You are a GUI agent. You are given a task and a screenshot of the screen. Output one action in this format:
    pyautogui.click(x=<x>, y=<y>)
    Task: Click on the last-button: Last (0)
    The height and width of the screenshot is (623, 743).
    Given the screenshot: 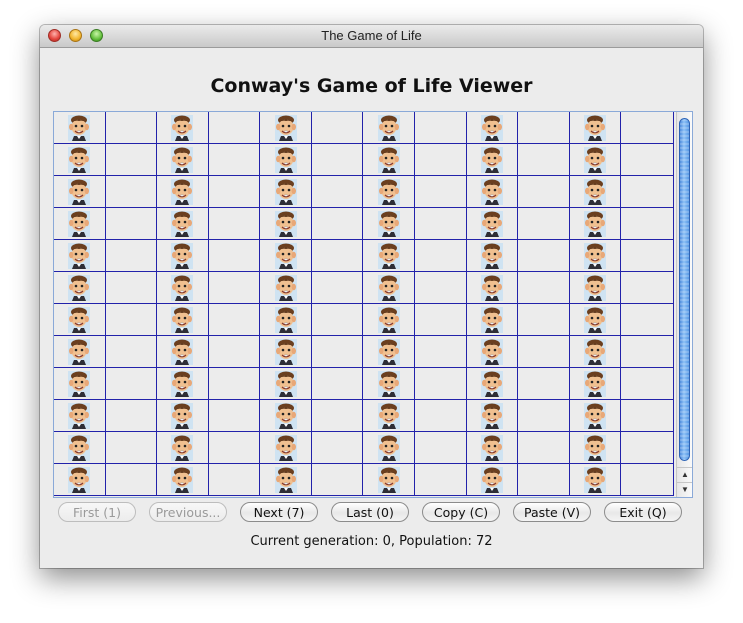 What is the action you would take?
    pyautogui.click(x=370, y=512)
    